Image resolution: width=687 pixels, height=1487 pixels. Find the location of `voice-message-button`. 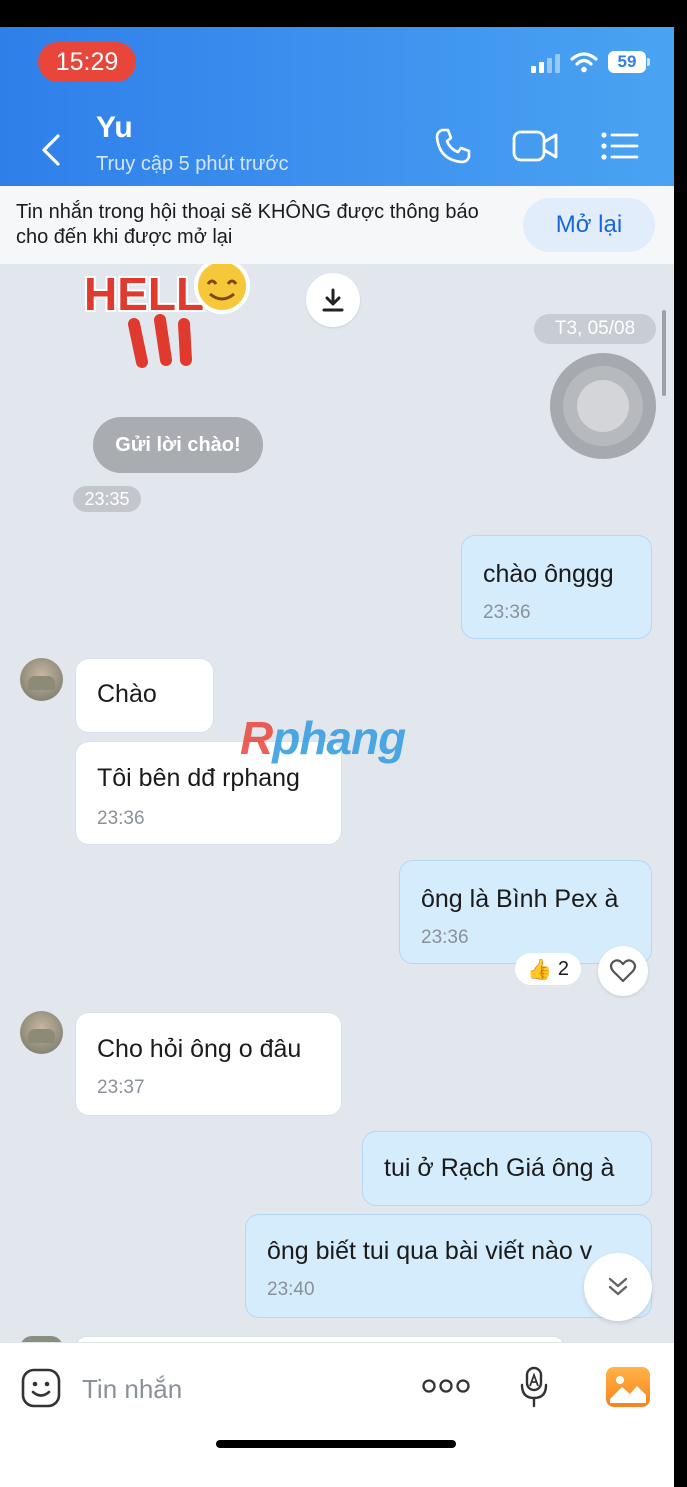

voice-message-button is located at coordinates (603, 406).